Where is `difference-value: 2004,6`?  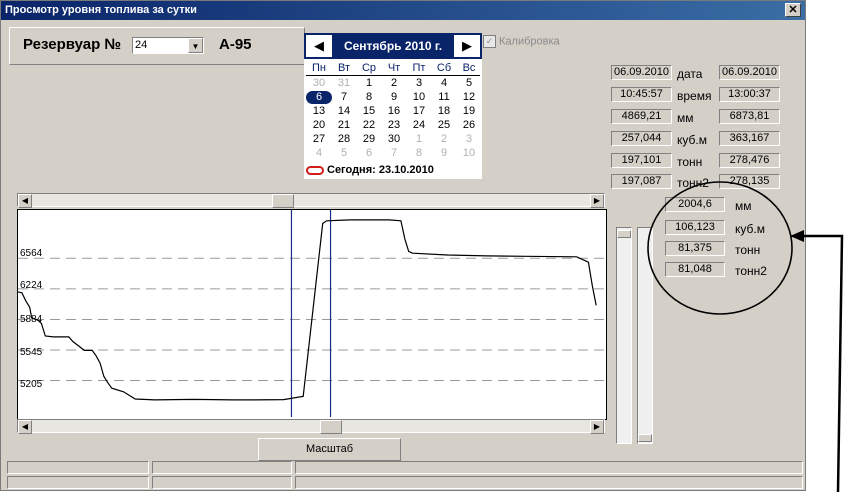
difference-value: 2004,6 is located at coordinates (695, 204).